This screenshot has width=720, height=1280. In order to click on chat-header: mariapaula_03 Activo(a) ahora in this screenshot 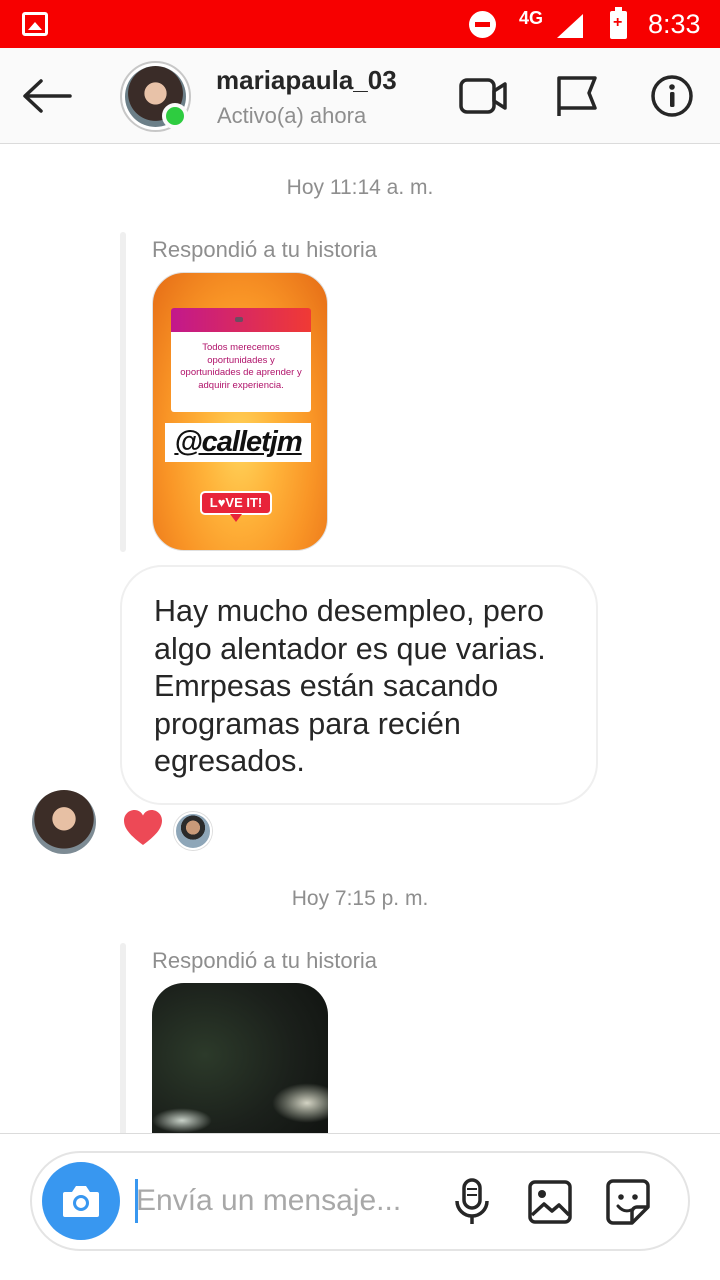, I will do `click(360, 96)`.